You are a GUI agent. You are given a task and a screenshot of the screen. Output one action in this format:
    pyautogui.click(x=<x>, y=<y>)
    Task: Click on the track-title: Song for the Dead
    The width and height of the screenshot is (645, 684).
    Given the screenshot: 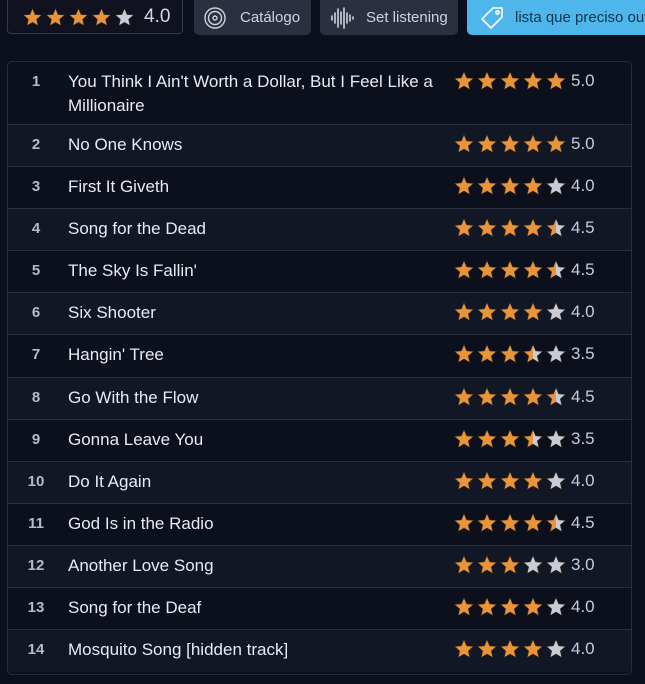 What is the action you would take?
    pyautogui.click(x=253, y=229)
    